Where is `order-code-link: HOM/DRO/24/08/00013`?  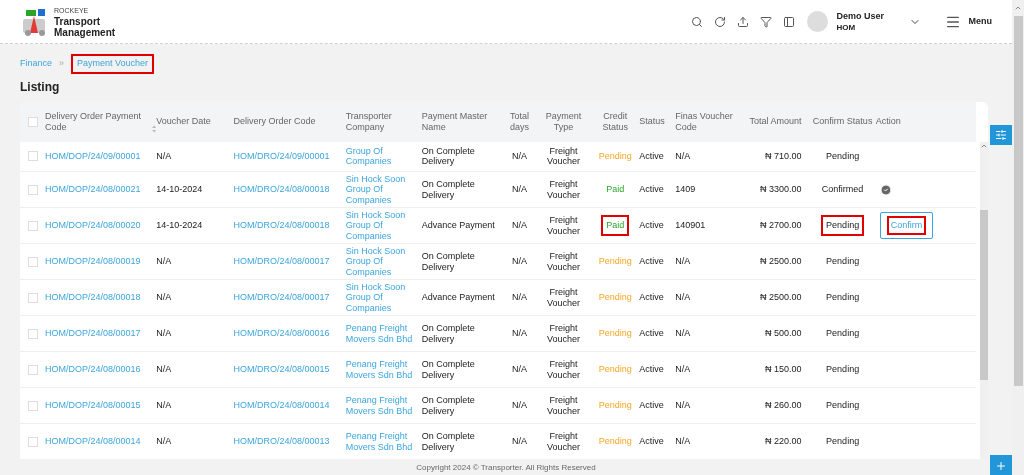 order-code-link: HOM/DRO/24/08/00013 is located at coordinates (281, 440).